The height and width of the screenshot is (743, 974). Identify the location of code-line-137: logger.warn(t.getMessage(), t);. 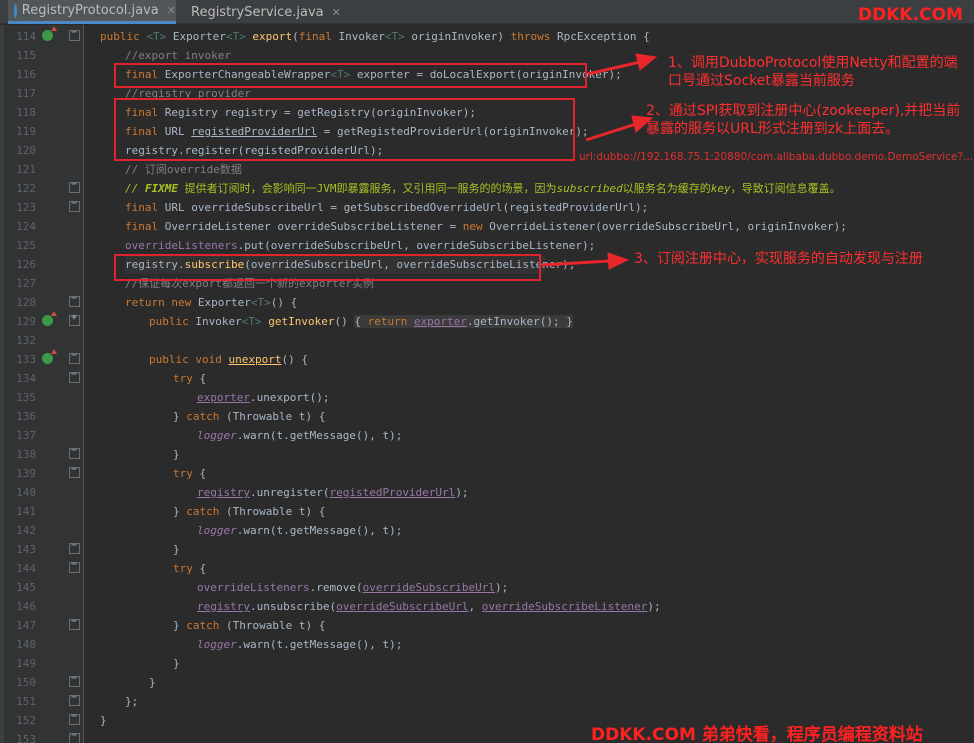
(300, 435).